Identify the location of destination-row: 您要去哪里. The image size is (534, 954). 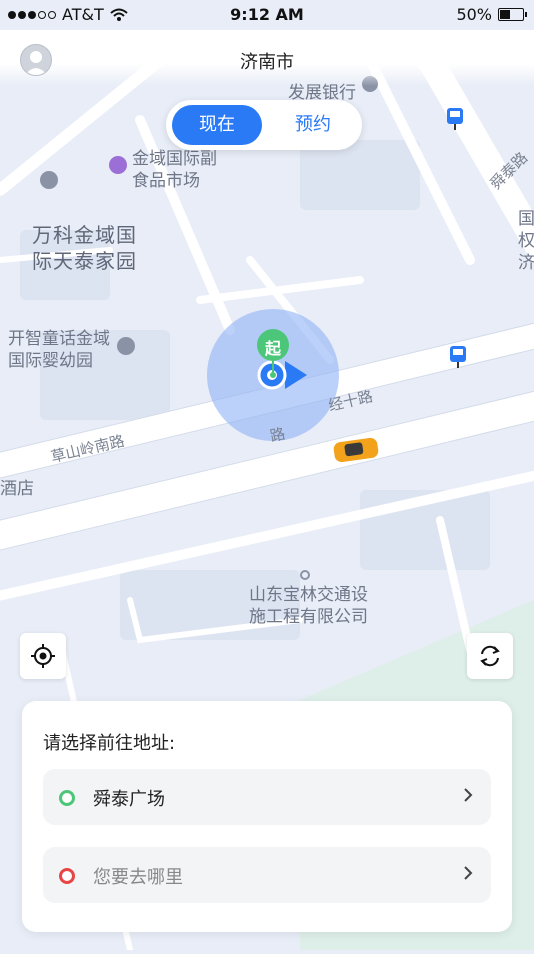
(267, 875).